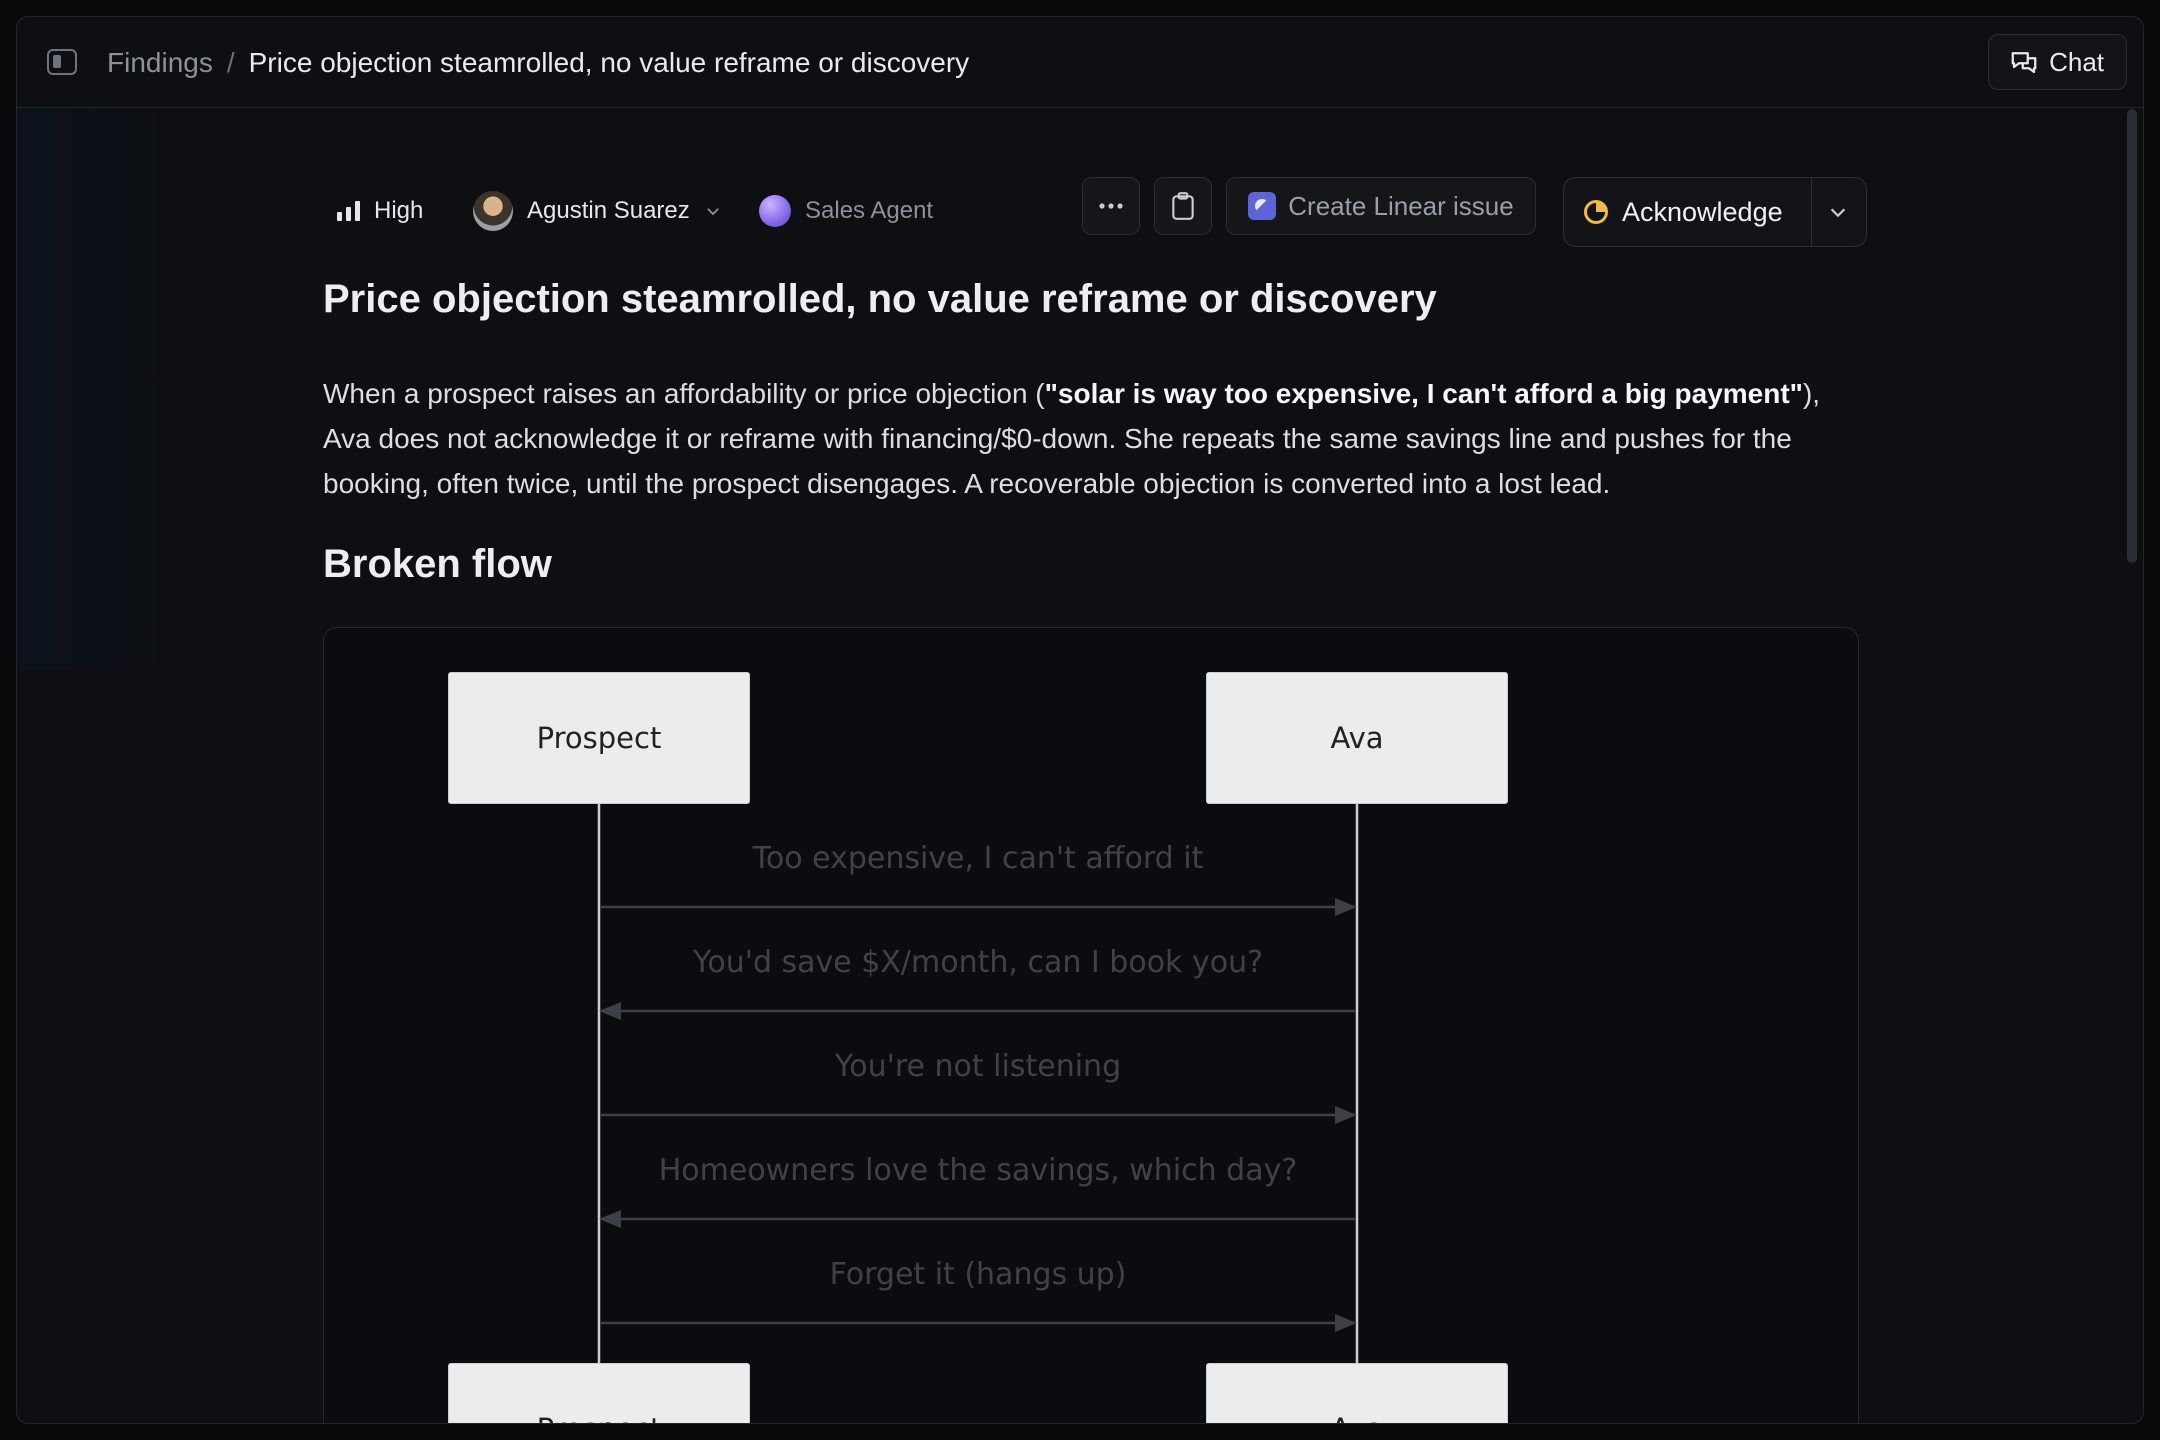  I want to click on sidebar-toggle-icon, so click(62, 62).